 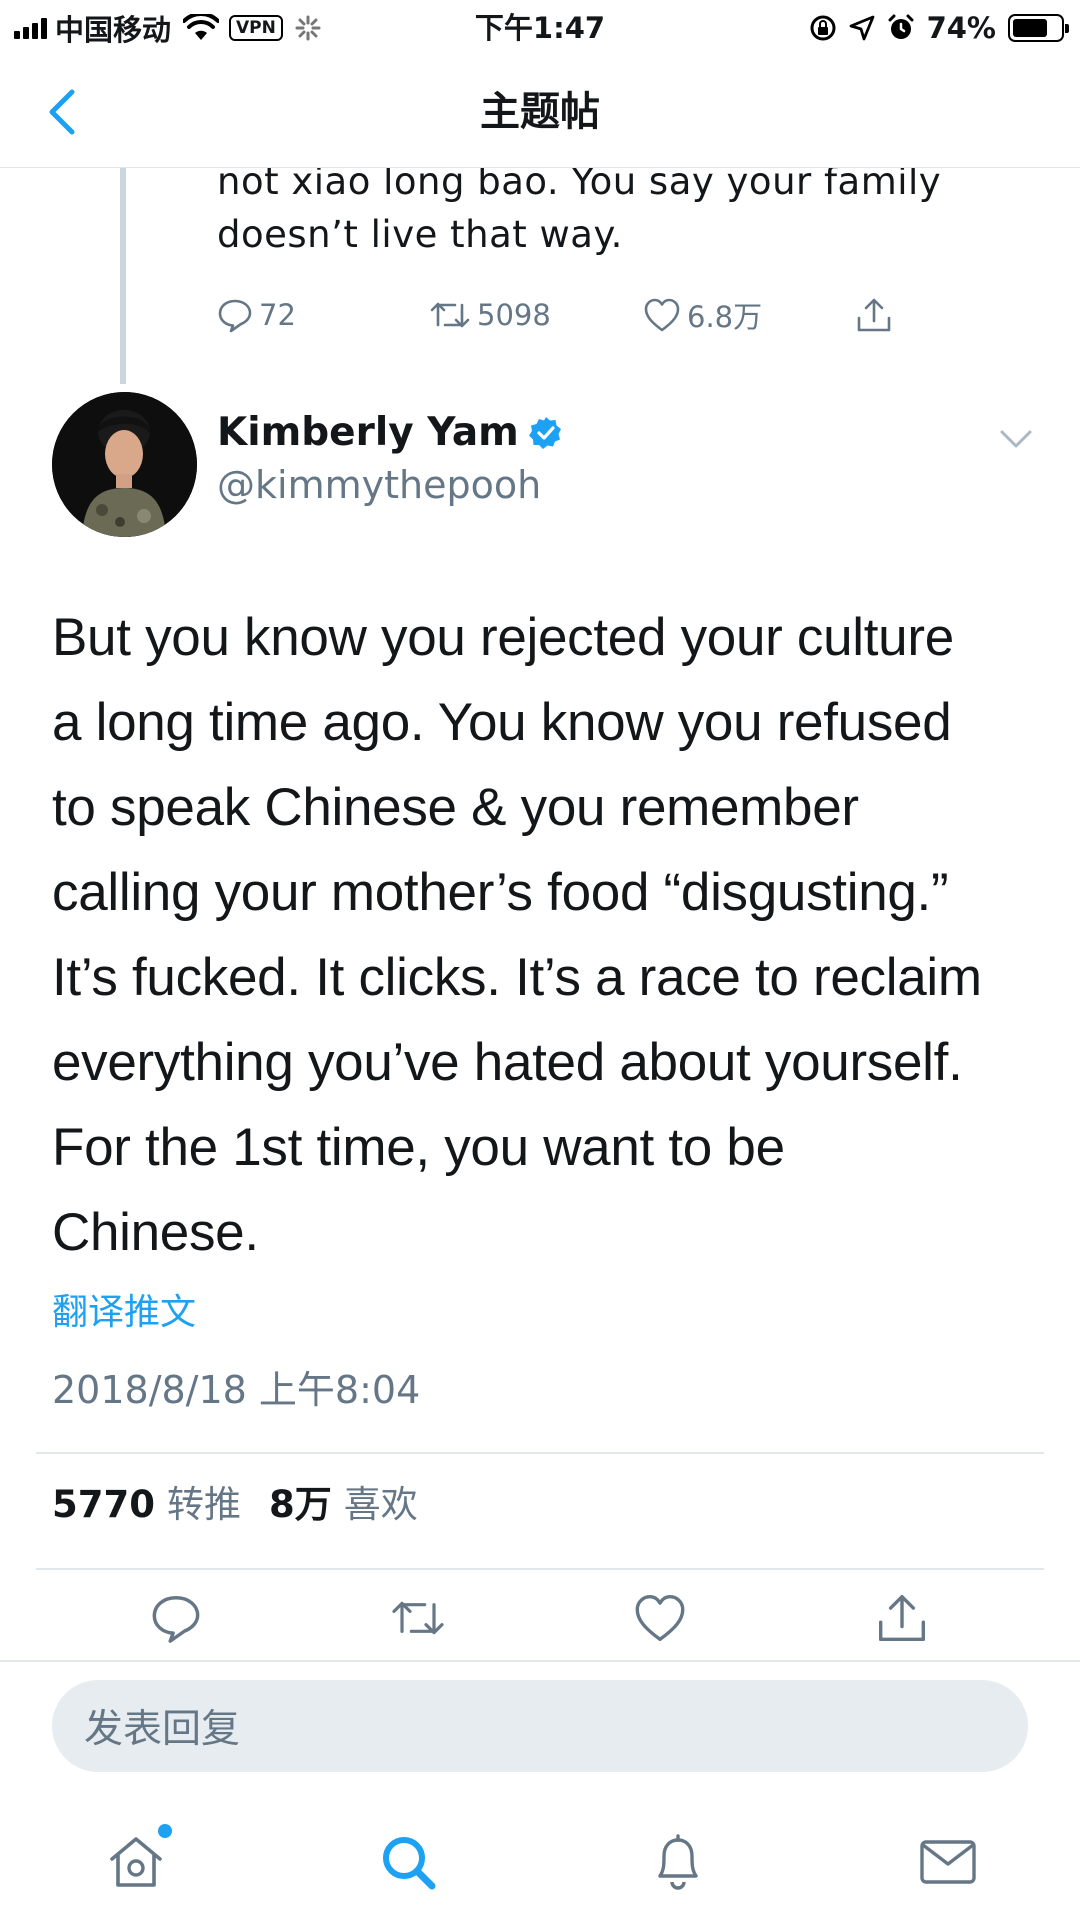 I want to click on thread-connector-line, so click(x=123, y=276).